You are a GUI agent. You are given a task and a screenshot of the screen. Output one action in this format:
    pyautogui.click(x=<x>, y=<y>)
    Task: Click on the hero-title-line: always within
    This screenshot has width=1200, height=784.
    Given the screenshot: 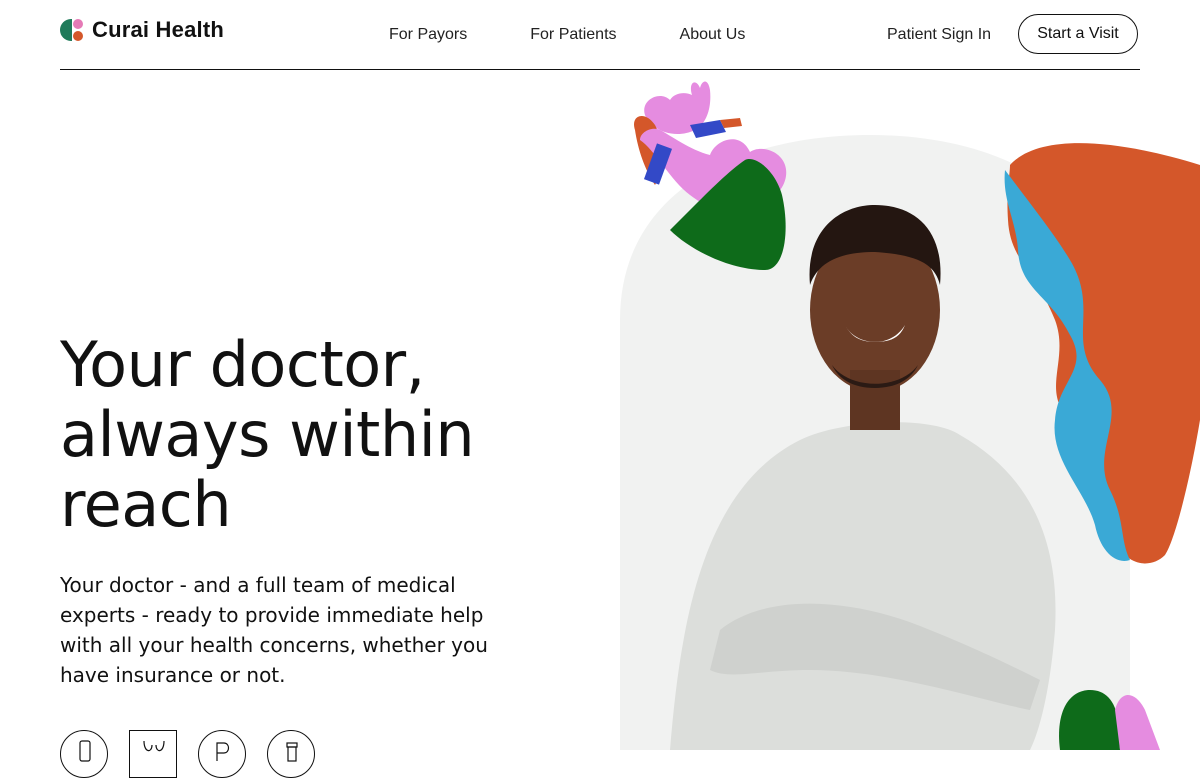 What is the action you would take?
    pyautogui.click(x=267, y=434)
    